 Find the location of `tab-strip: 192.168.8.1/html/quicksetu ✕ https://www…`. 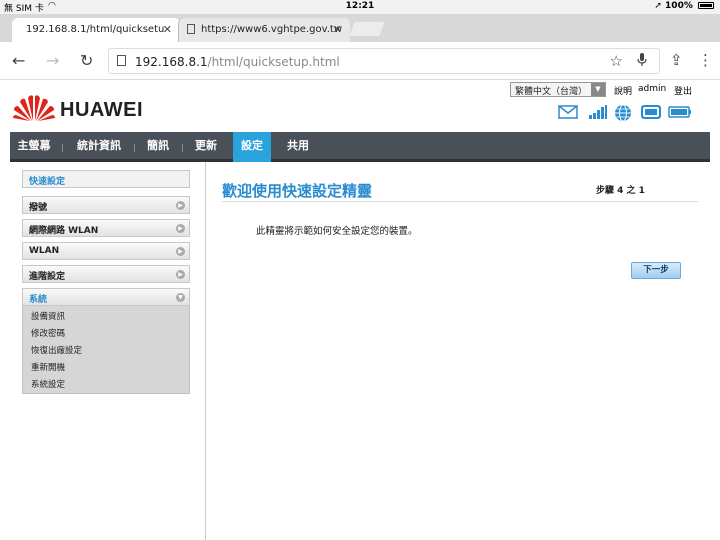

tab-strip: 192.168.8.1/html/quicksetu ✕ https://www… is located at coordinates (360, 28).